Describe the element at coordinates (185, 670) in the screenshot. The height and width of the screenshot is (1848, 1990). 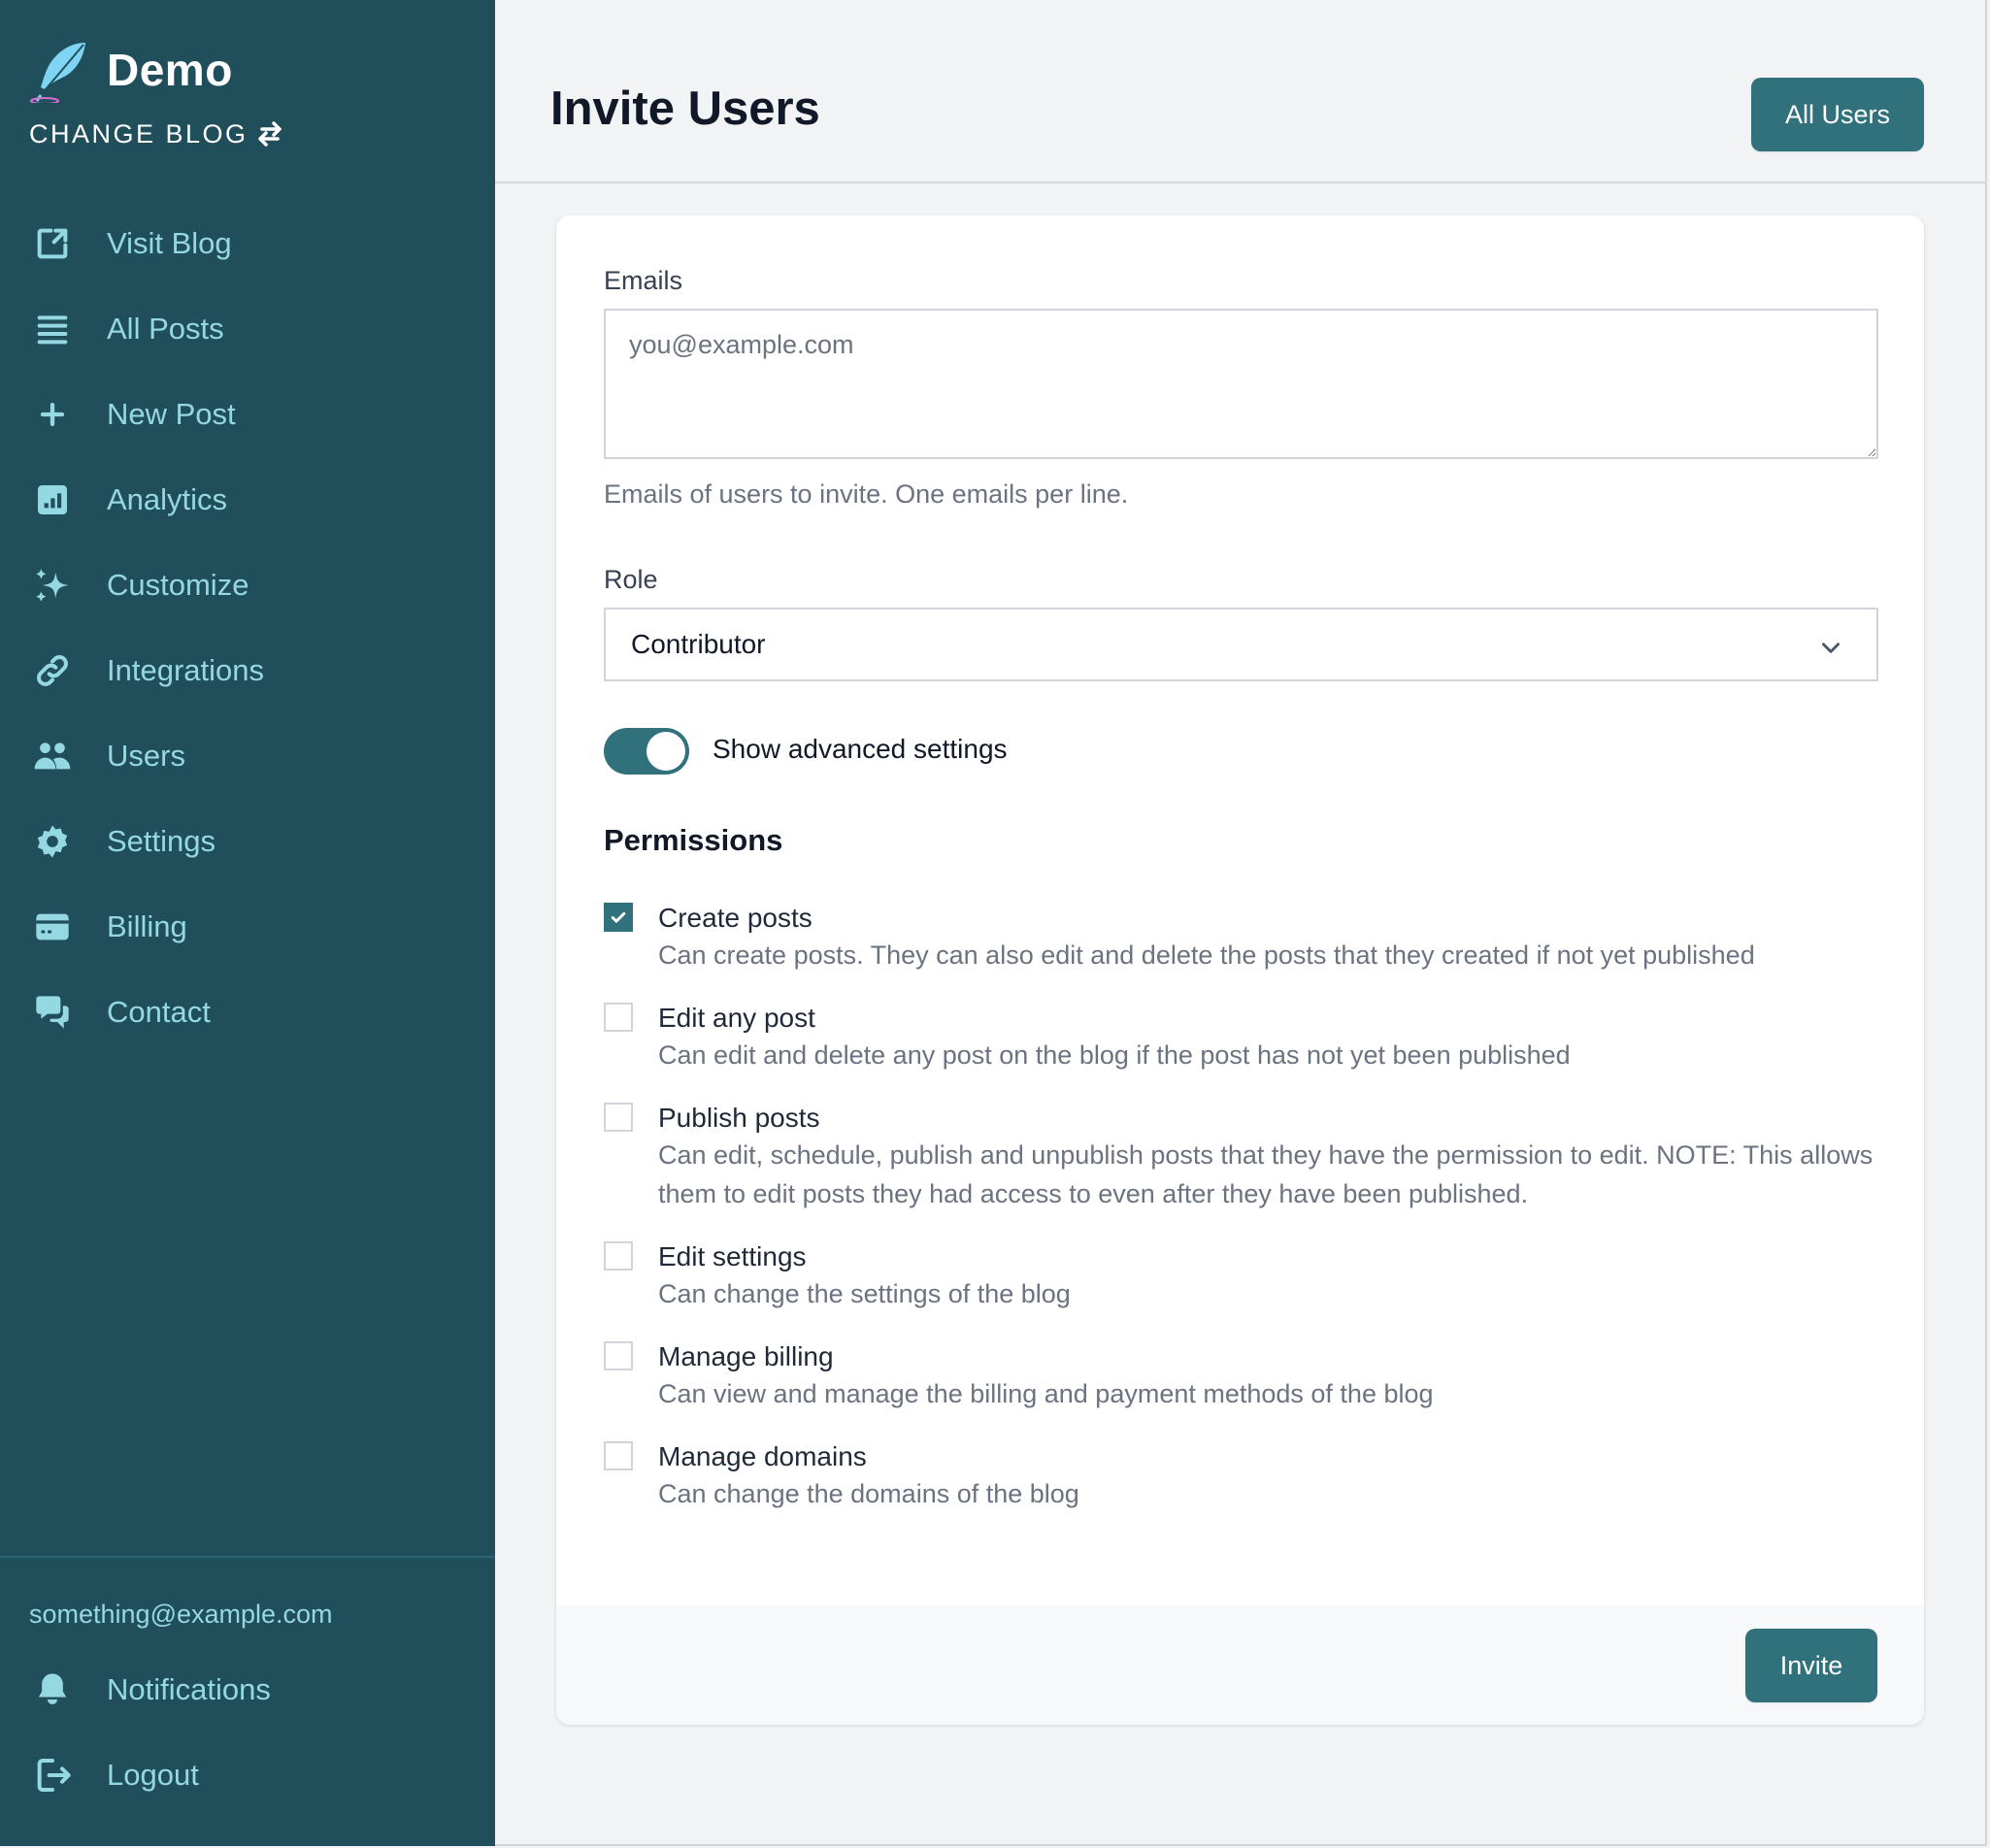
I see `sidebar-item-label: Integrations` at that location.